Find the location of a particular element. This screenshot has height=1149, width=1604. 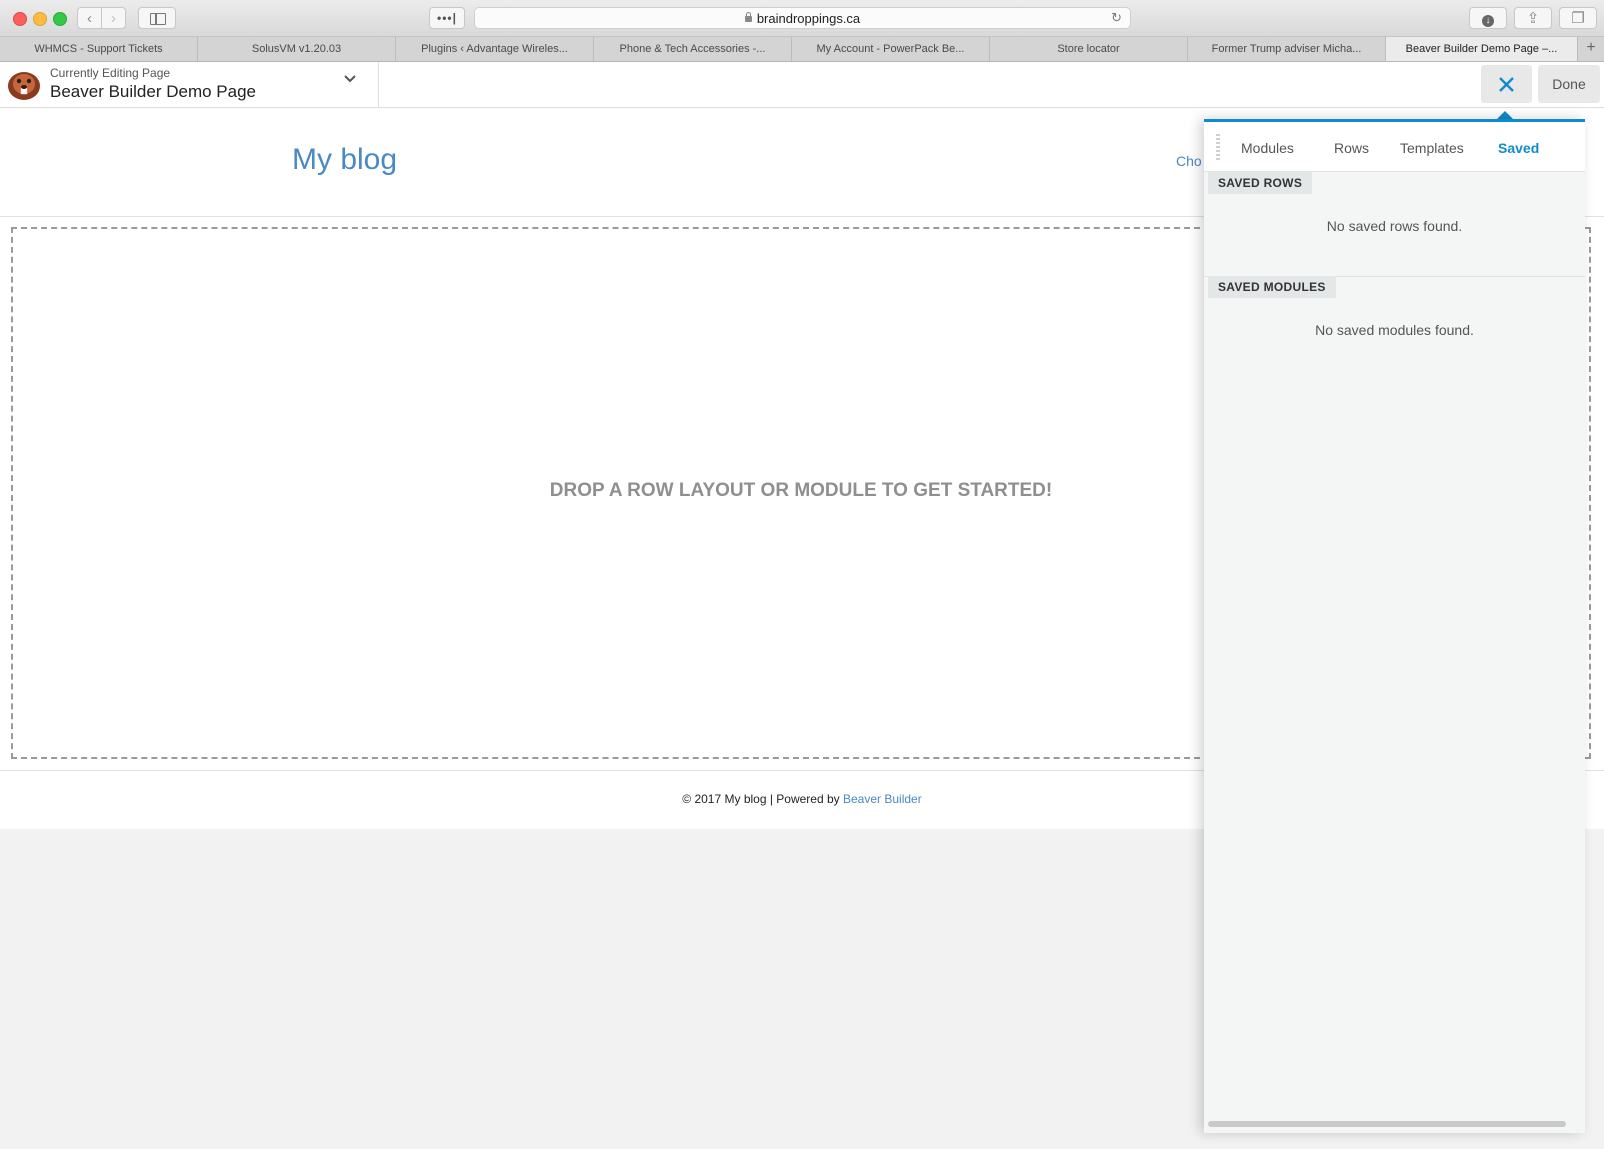

downloads-button: ↓ is located at coordinates (1488, 18).